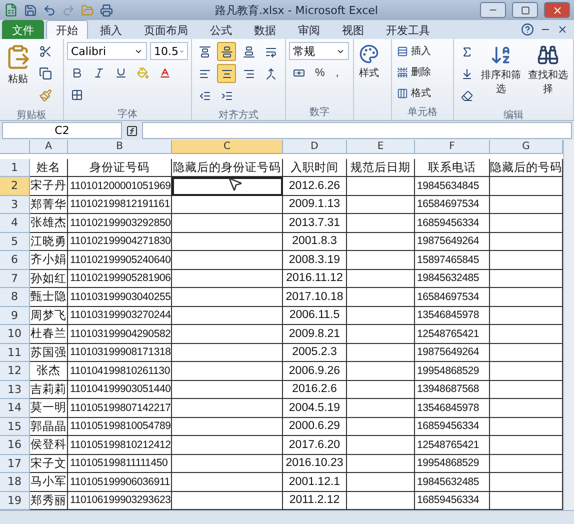  Describe the element at coordinates (526, 147) in the screenshot. I see `column-header: G` at that location.